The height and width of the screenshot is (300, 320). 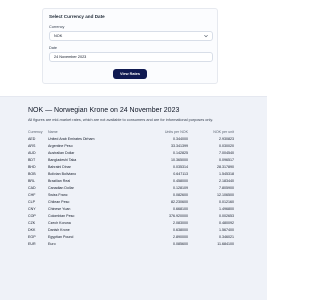 I want to click on nok-per-unit: 2.930823, so click(x=226, y=139).